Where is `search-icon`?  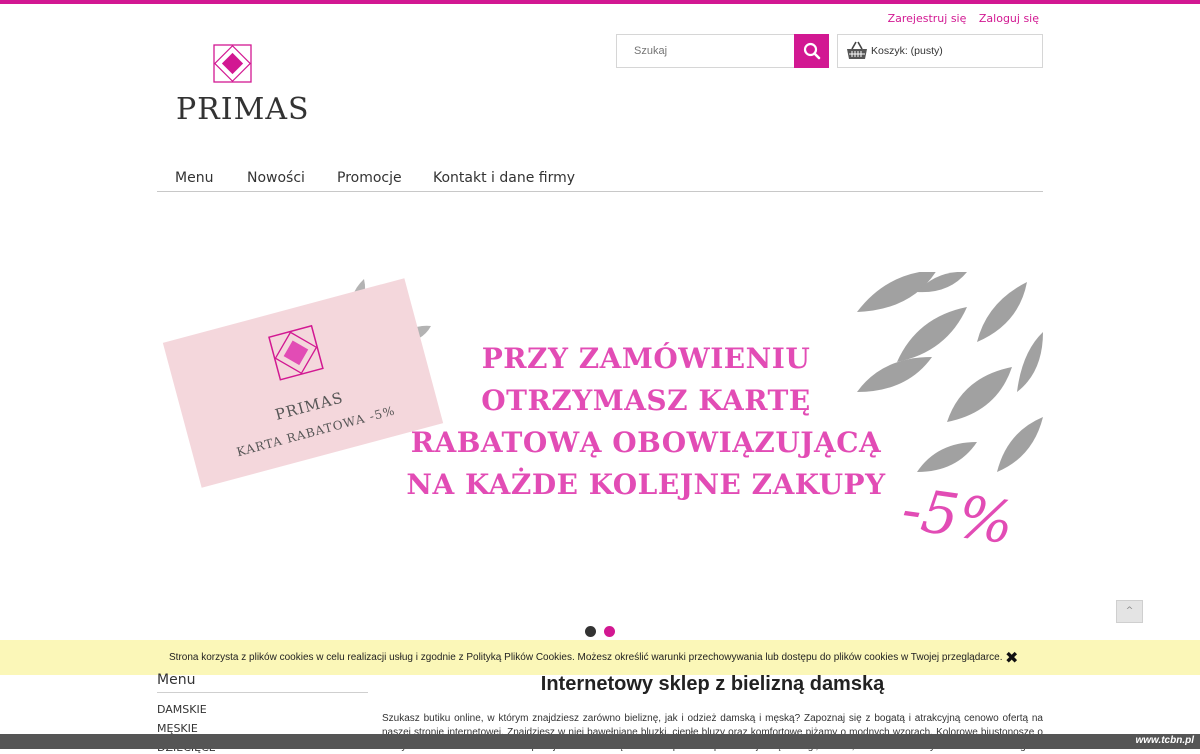 search-icon is located at coordinates (811, 51).